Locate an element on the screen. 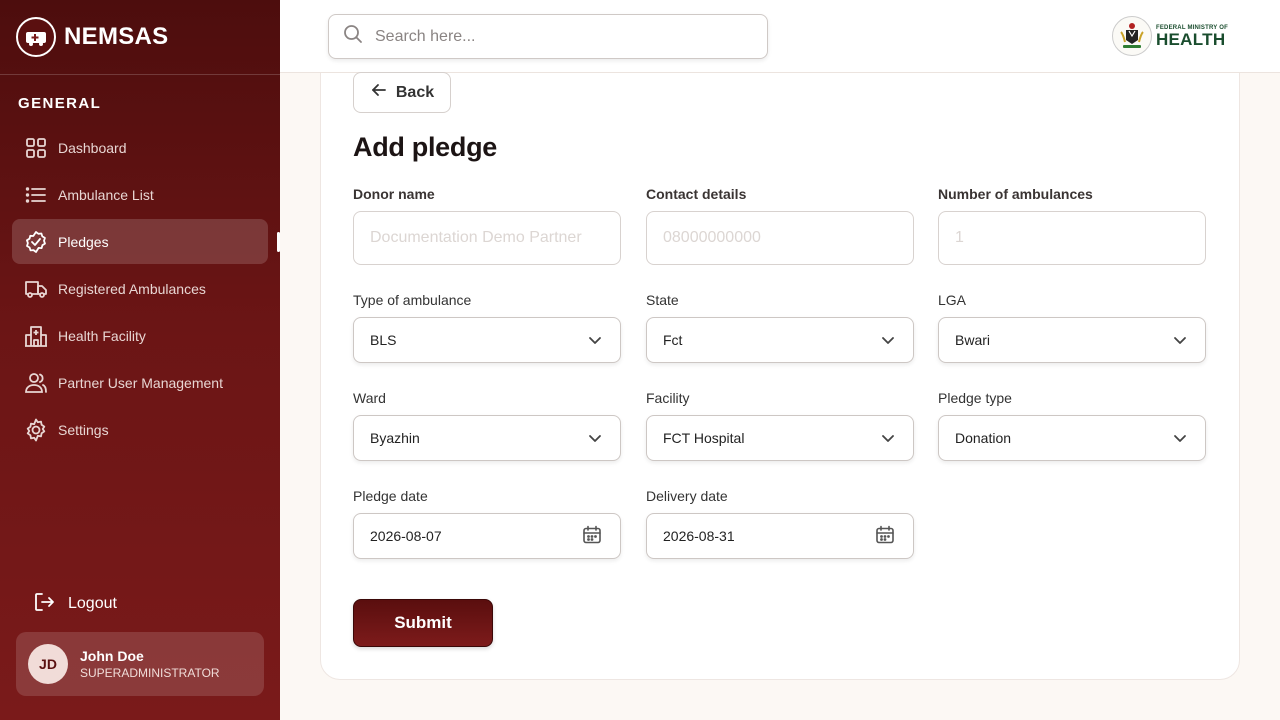 The image size is (1280, 720). sidebar-item-pledges: Pledges is located at coordinates (146, 241).